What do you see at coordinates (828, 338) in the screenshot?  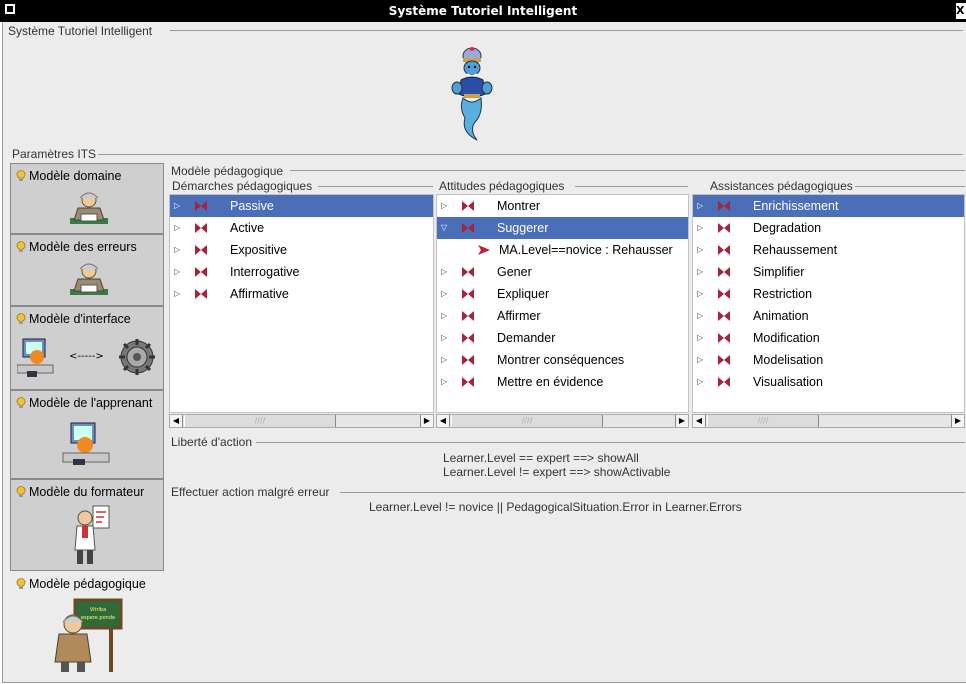 I see `list-item: ▷ Modification` at bounding box center [828, 338].